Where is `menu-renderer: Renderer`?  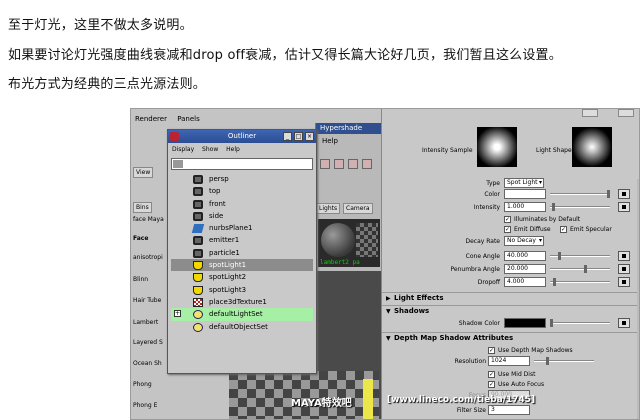
menu-renderer: Renderer is located at coordinates (151, 119).